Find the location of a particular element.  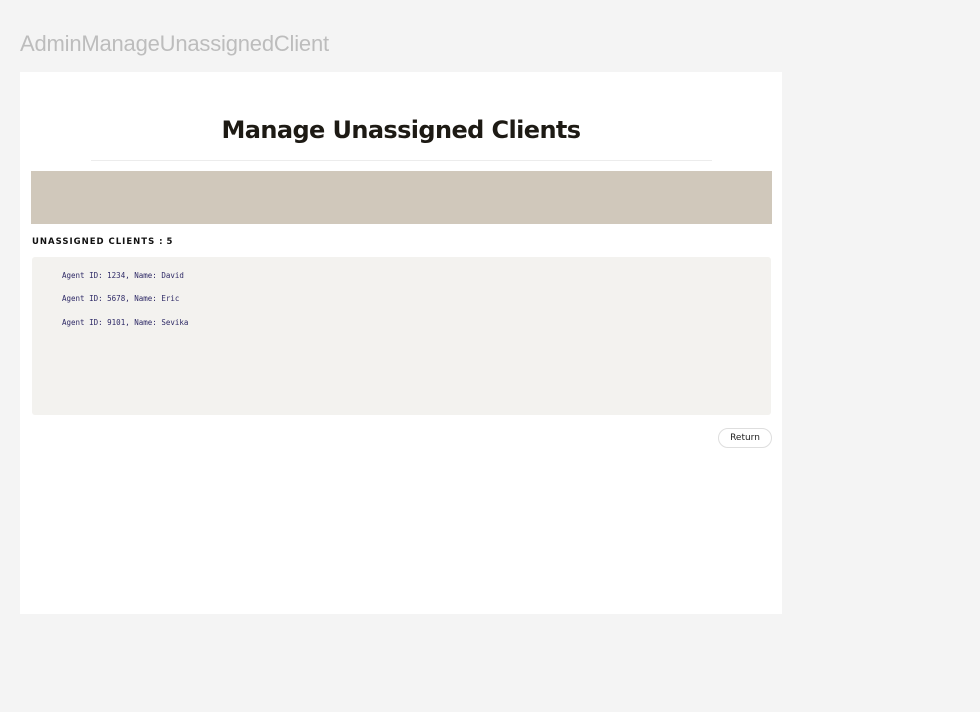

list-item: Agent ID: 1234, Name: David is located at coordinates (123, 275).